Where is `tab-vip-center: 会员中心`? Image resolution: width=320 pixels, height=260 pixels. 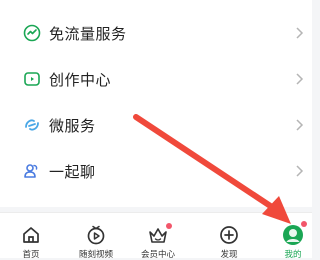 tab-vip-center: 会员中心 is located at coordinates (158, 236).